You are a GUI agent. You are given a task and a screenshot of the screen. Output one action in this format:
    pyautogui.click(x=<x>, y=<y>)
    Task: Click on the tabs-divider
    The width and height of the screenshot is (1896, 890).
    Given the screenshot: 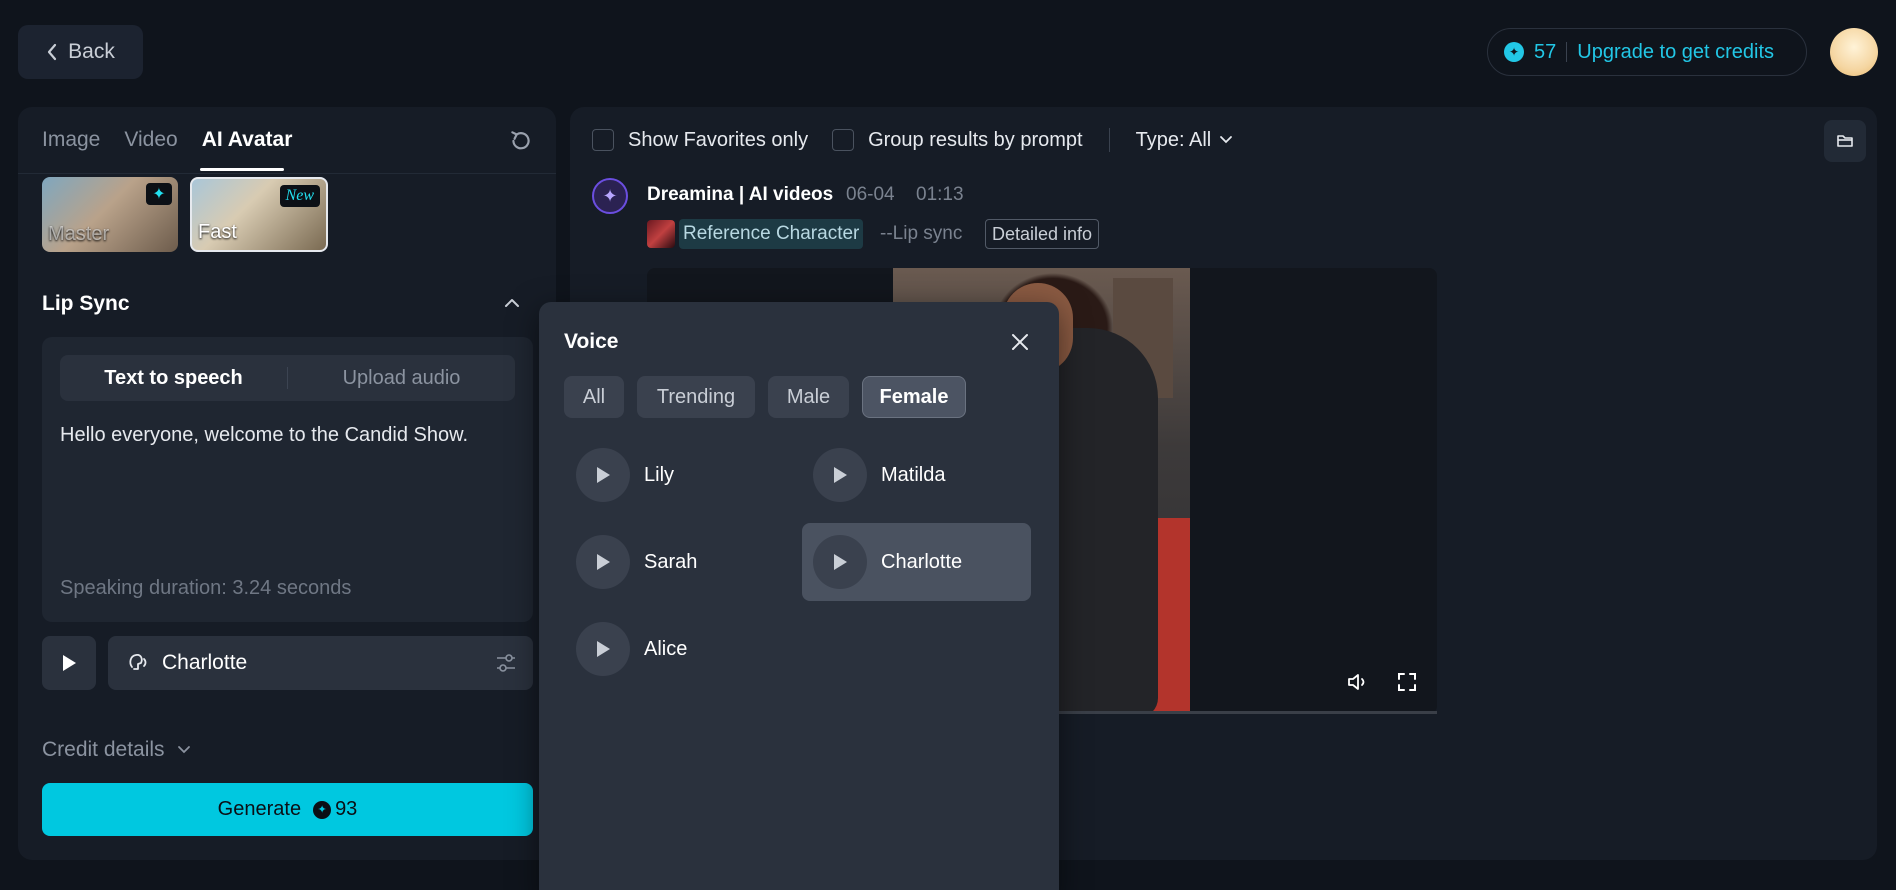 What is the action you would take?
    pyautogui.click(x=287, y=173)
    